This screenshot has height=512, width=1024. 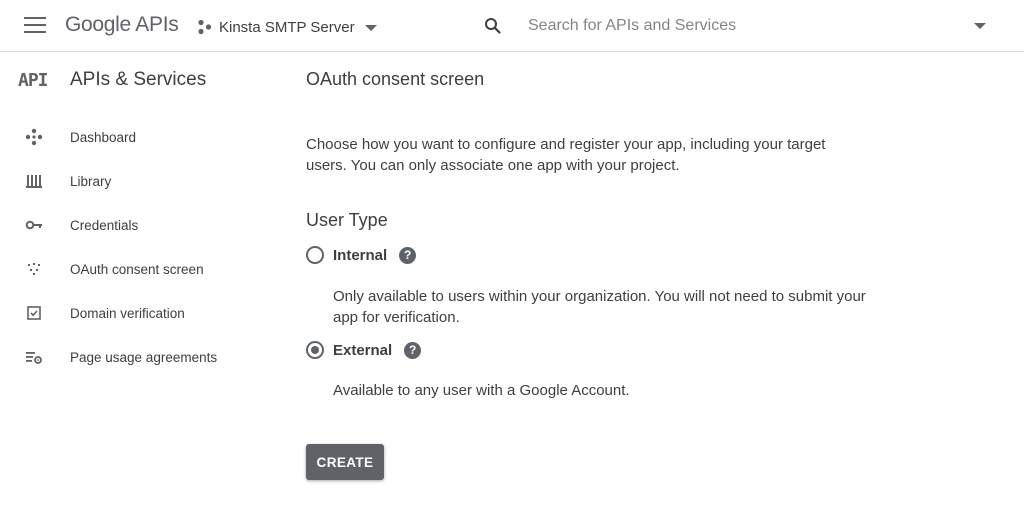 What do you see at coordinates (315, 255) in the screenshot?
I see `internal-radio` at bounding box center [315, 255].